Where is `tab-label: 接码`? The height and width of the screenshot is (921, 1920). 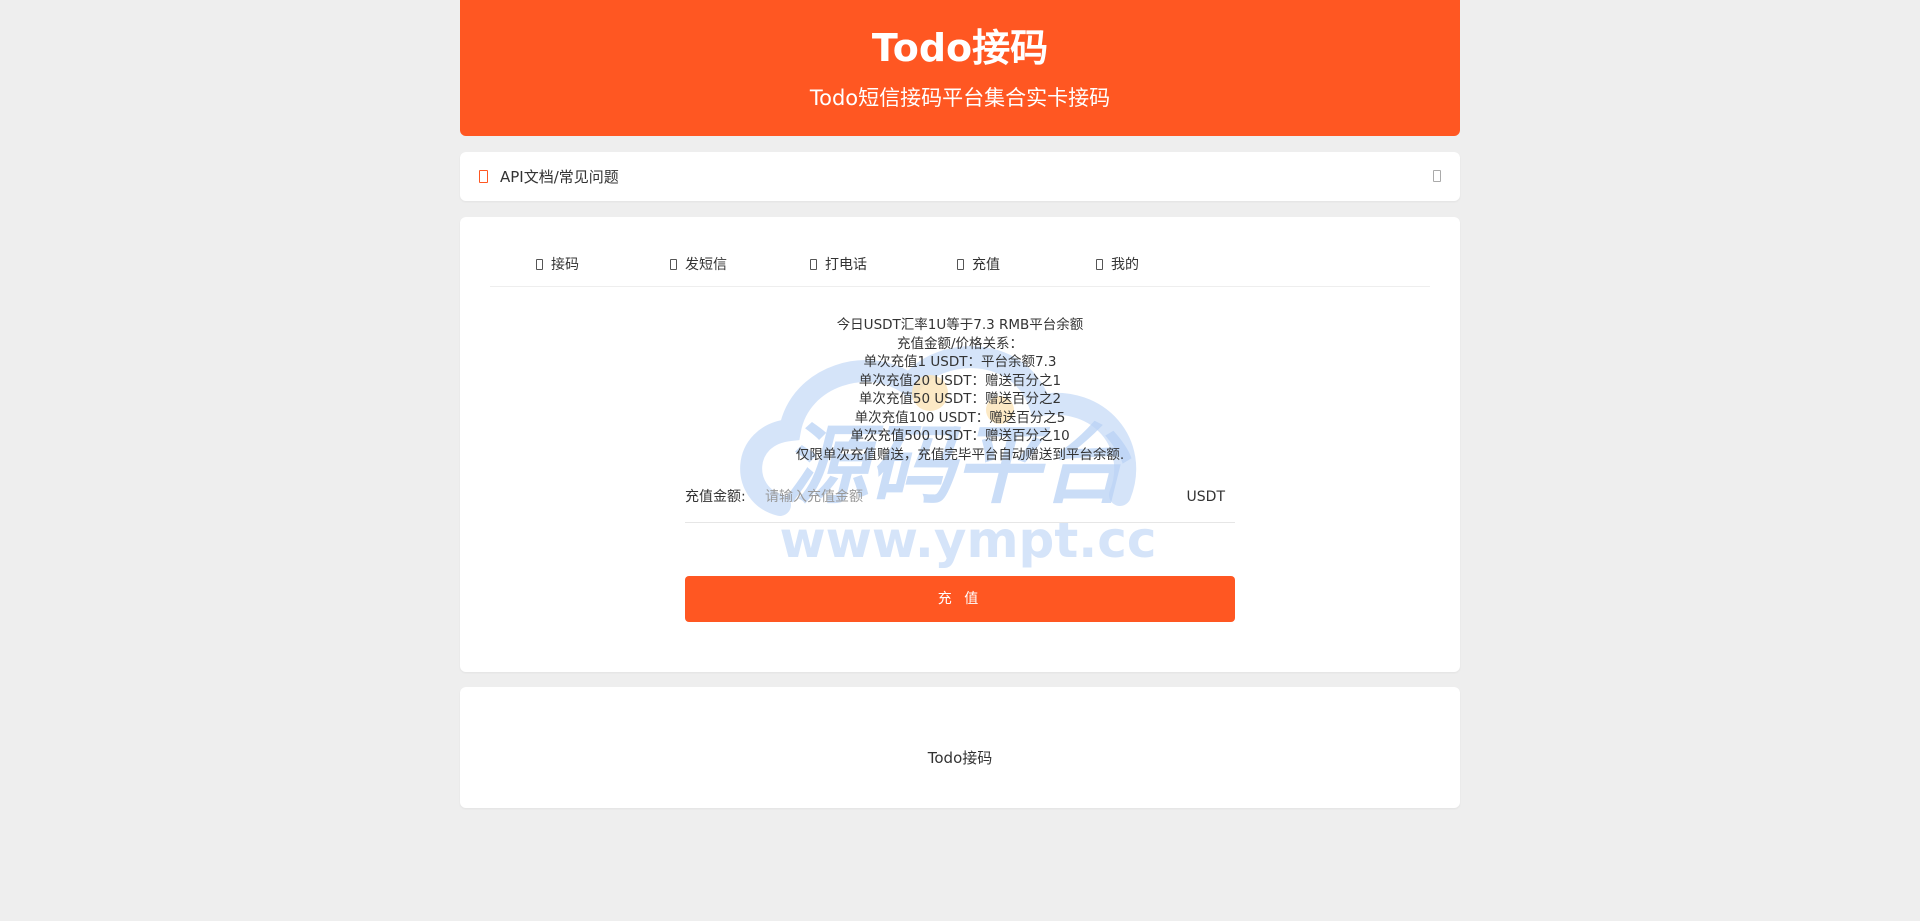
tab-label: 接码 is located at coordinates (565, 265).